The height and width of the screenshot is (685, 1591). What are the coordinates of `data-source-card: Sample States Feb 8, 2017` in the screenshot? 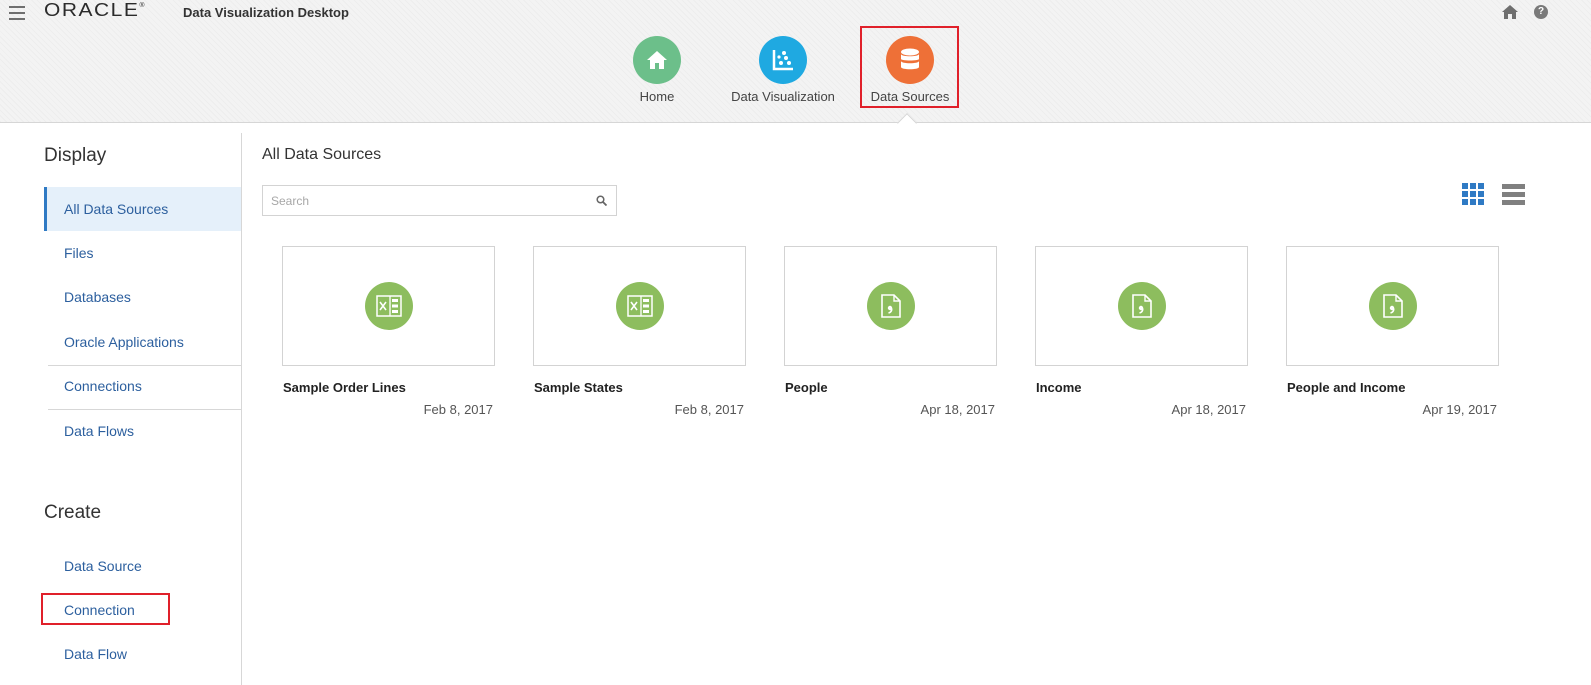 It's located at (639, 331).